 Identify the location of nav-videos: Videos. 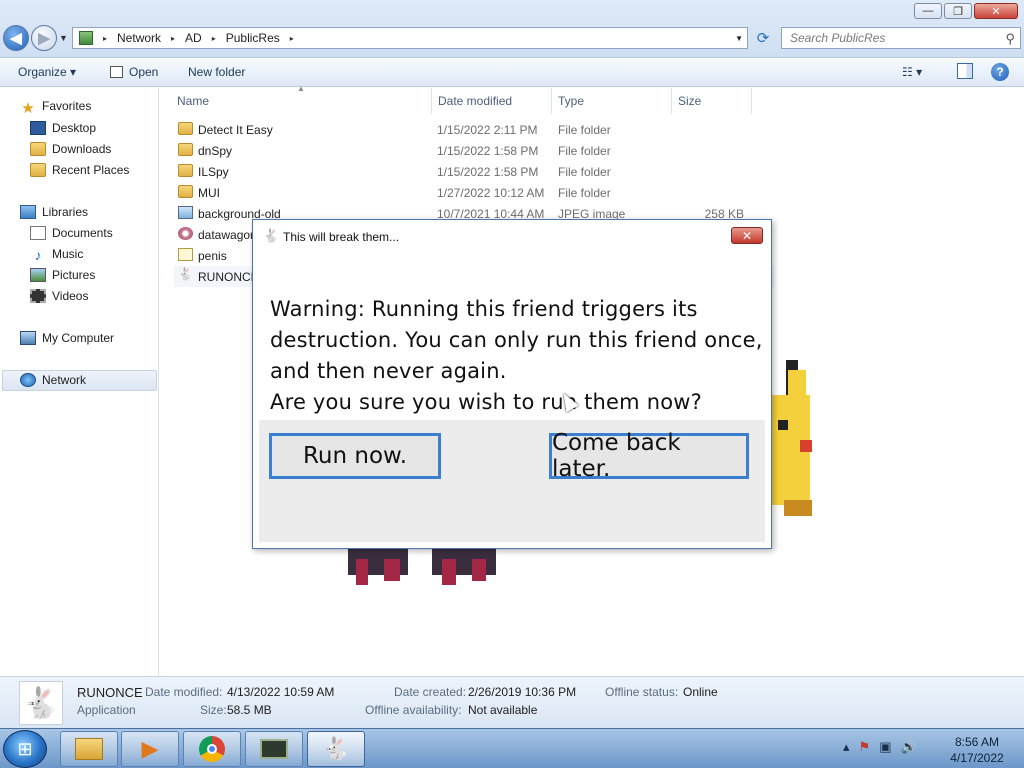
(59, 296).